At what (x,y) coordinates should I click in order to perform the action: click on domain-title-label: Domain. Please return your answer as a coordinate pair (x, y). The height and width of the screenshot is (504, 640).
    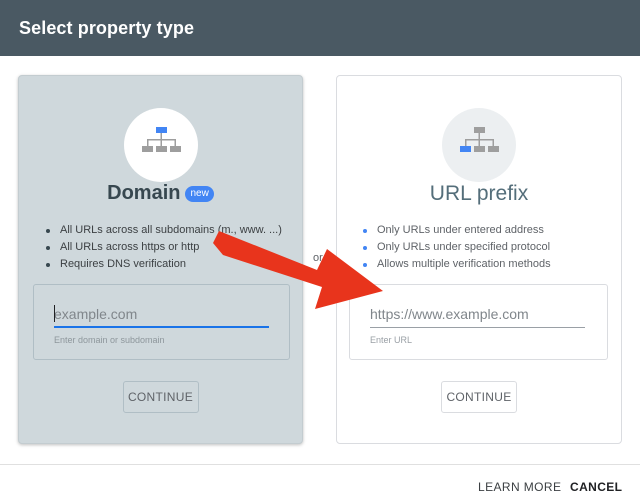
    Looking at the image, I should click on (144, 193).